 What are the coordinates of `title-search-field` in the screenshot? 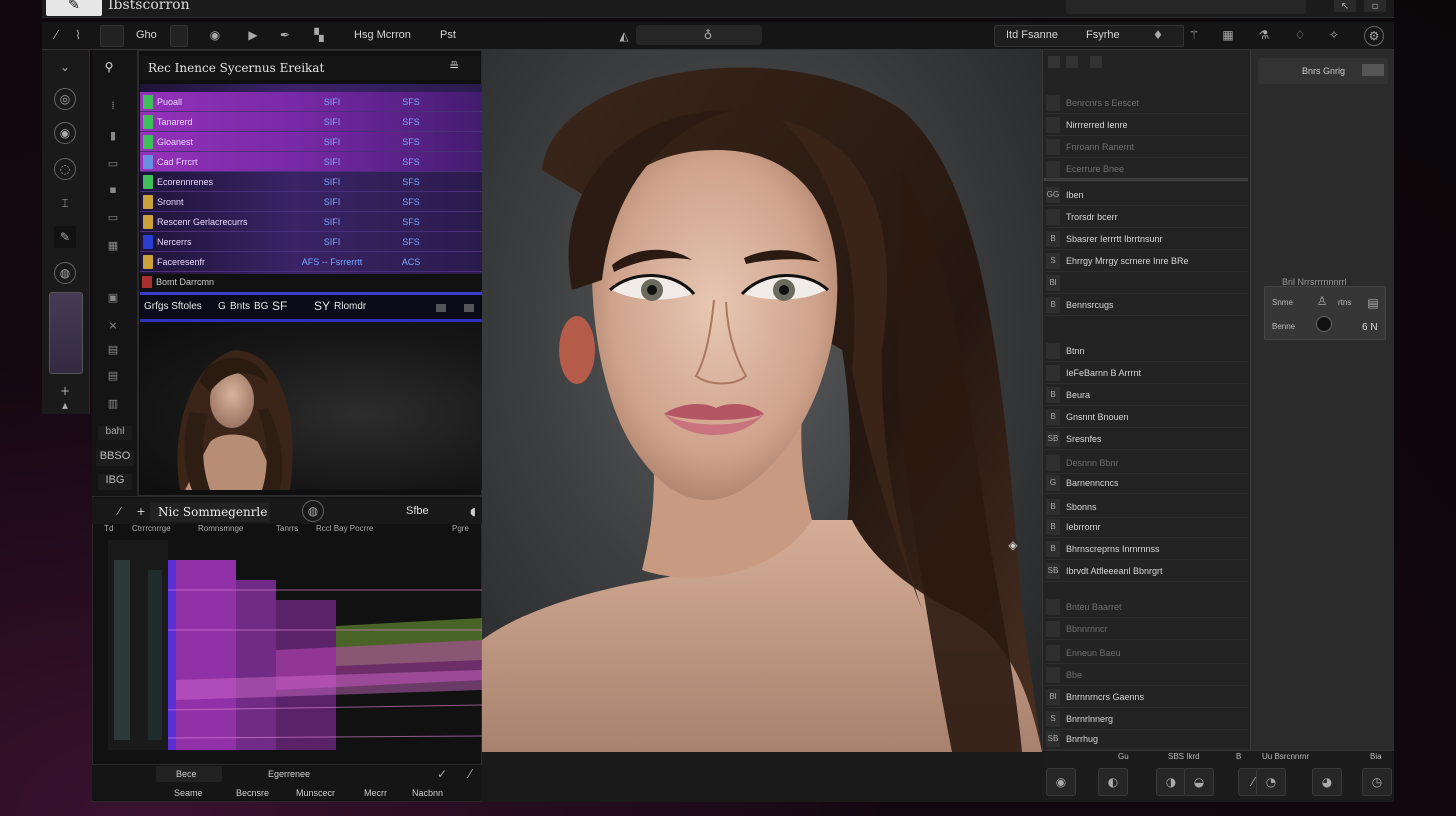 It's located at (1186, 7).